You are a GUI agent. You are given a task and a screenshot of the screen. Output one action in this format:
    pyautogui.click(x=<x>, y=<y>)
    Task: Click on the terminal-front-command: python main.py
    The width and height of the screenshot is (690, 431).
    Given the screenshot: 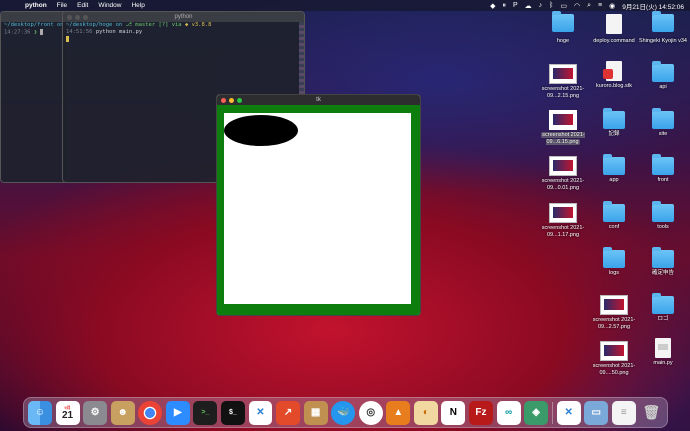 What is the action you would take?
    pyautogui.click(x=119, y=32)
    